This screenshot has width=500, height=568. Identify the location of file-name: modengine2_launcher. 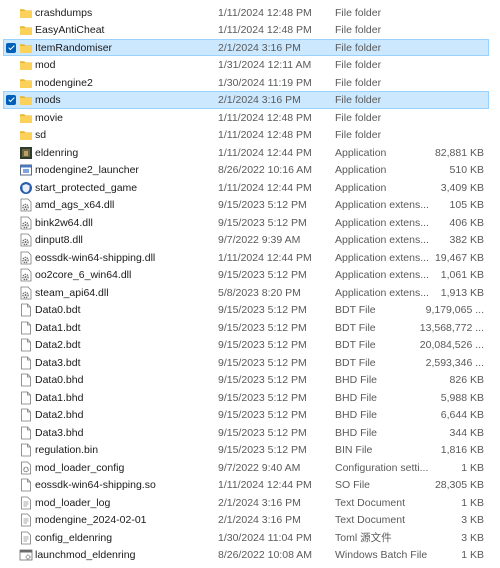
(87, 170).